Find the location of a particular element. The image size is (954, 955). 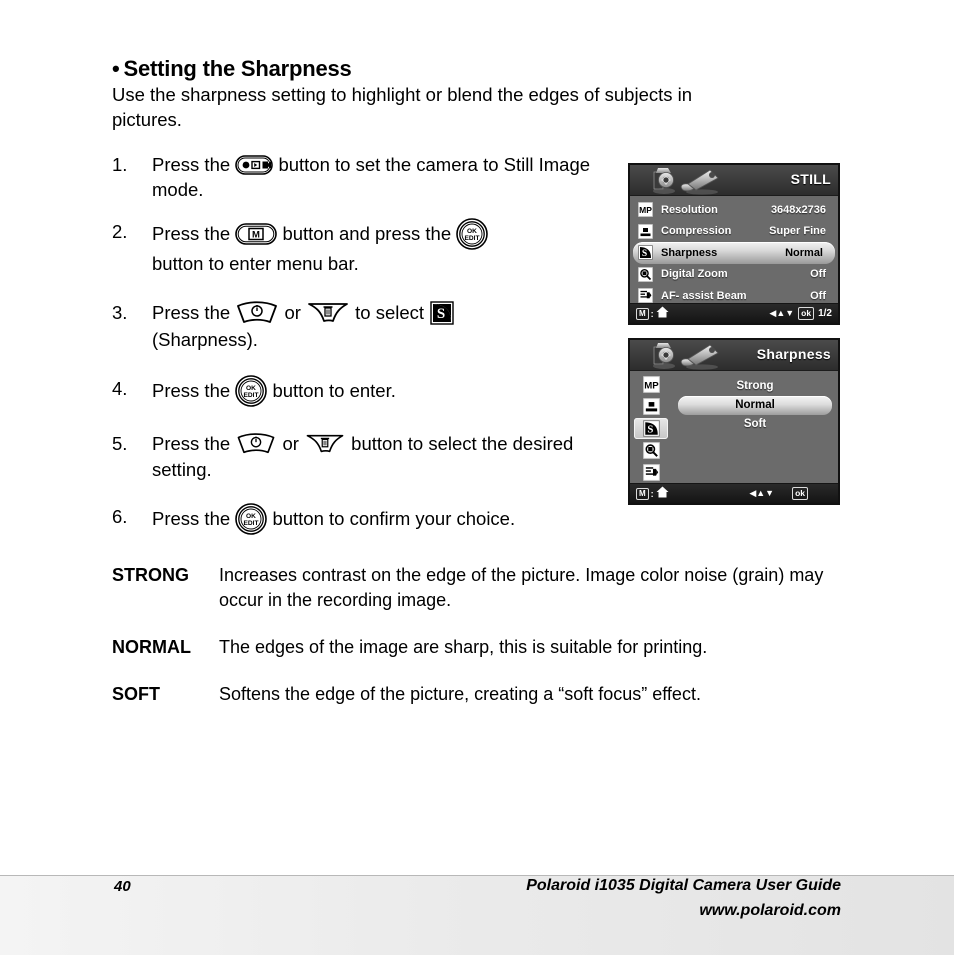

step-1-number: 1. is located at coordinates (120, 164).